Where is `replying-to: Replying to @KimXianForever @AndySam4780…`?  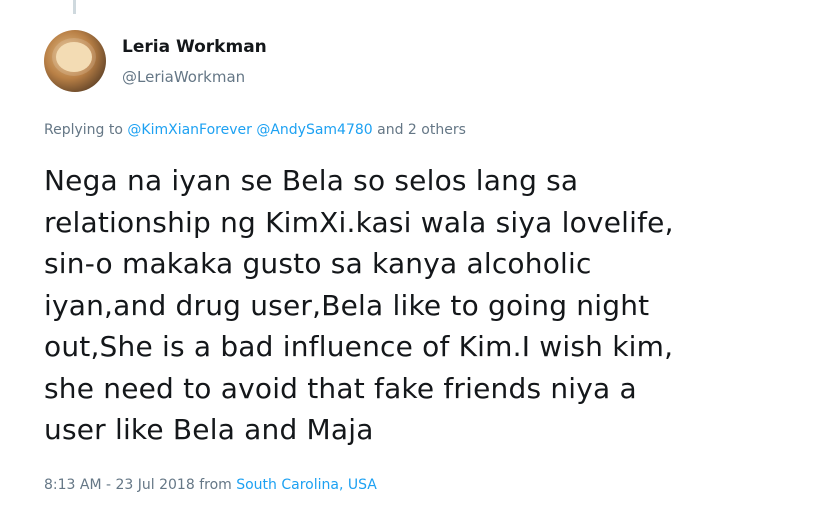
replying-to: Replying to @KimXianForever @AndySam4780… is located at coordinates (255, 130).